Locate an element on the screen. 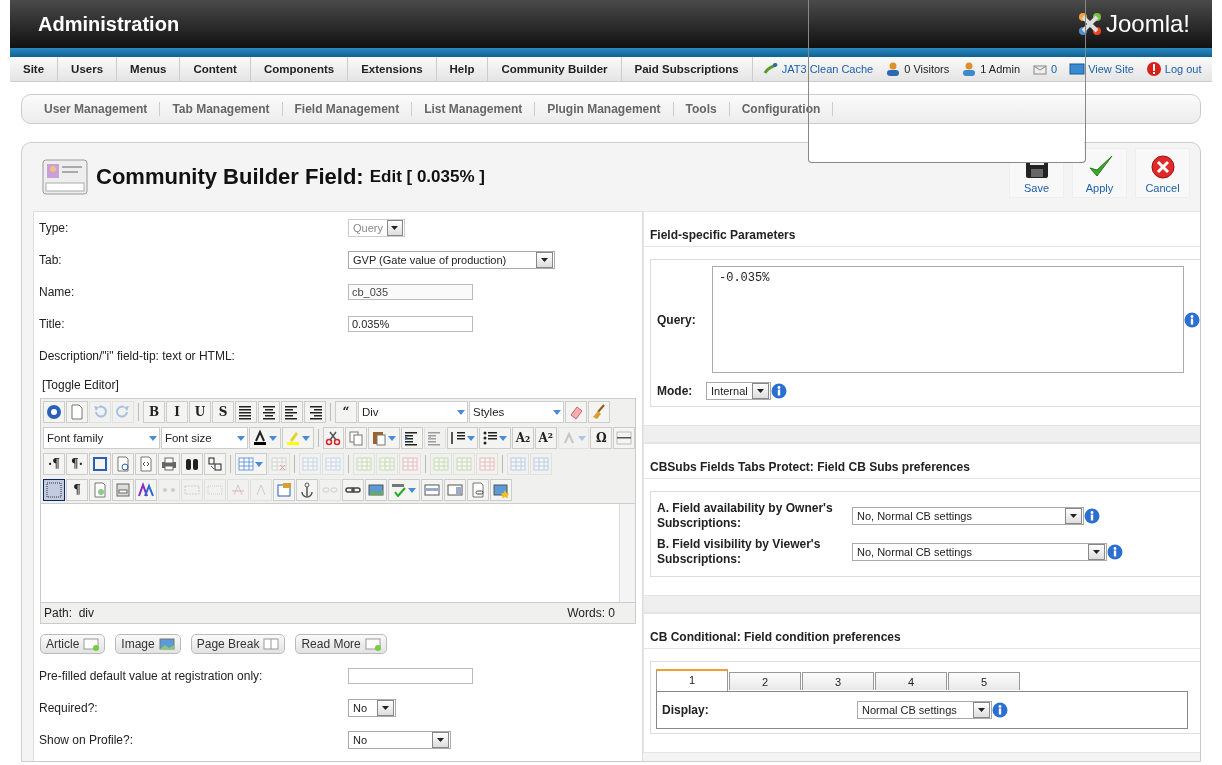 This screenshot has height=765, width=1222. admin-user-icon is located at coordinates (969, 69).